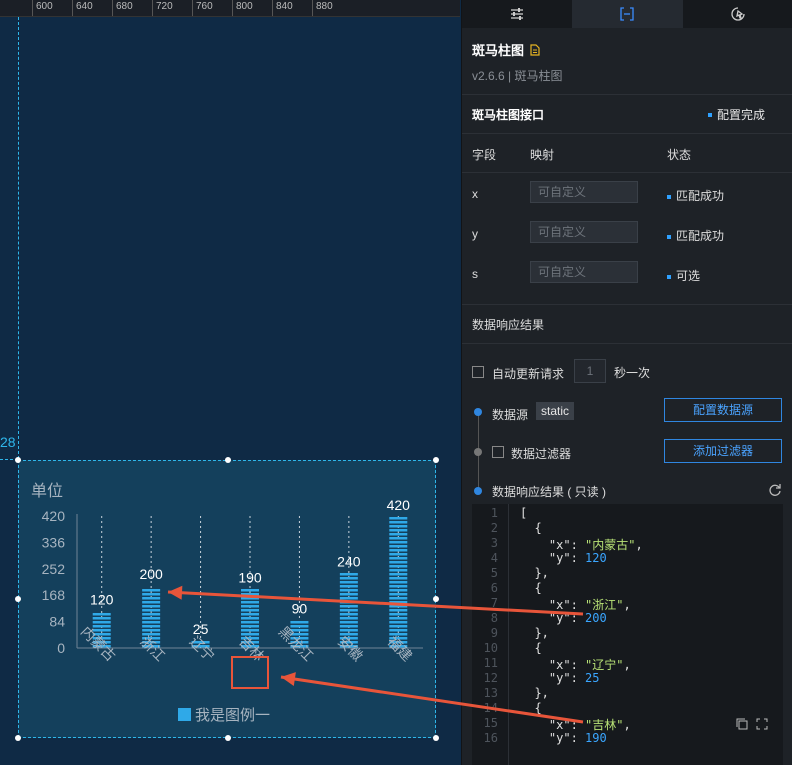 Image resolution: width=792 pixels, height=765 pixels. I want to click on copy-icon, so click(742, 724).